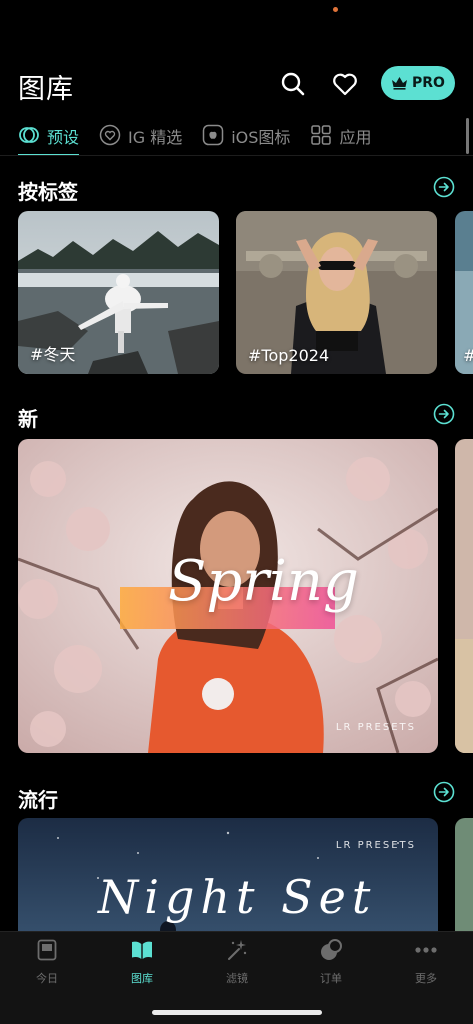 Image resolution: width=473 pixels, height=1024 pixels. I want to click on scrollbar, so click(467, 136).